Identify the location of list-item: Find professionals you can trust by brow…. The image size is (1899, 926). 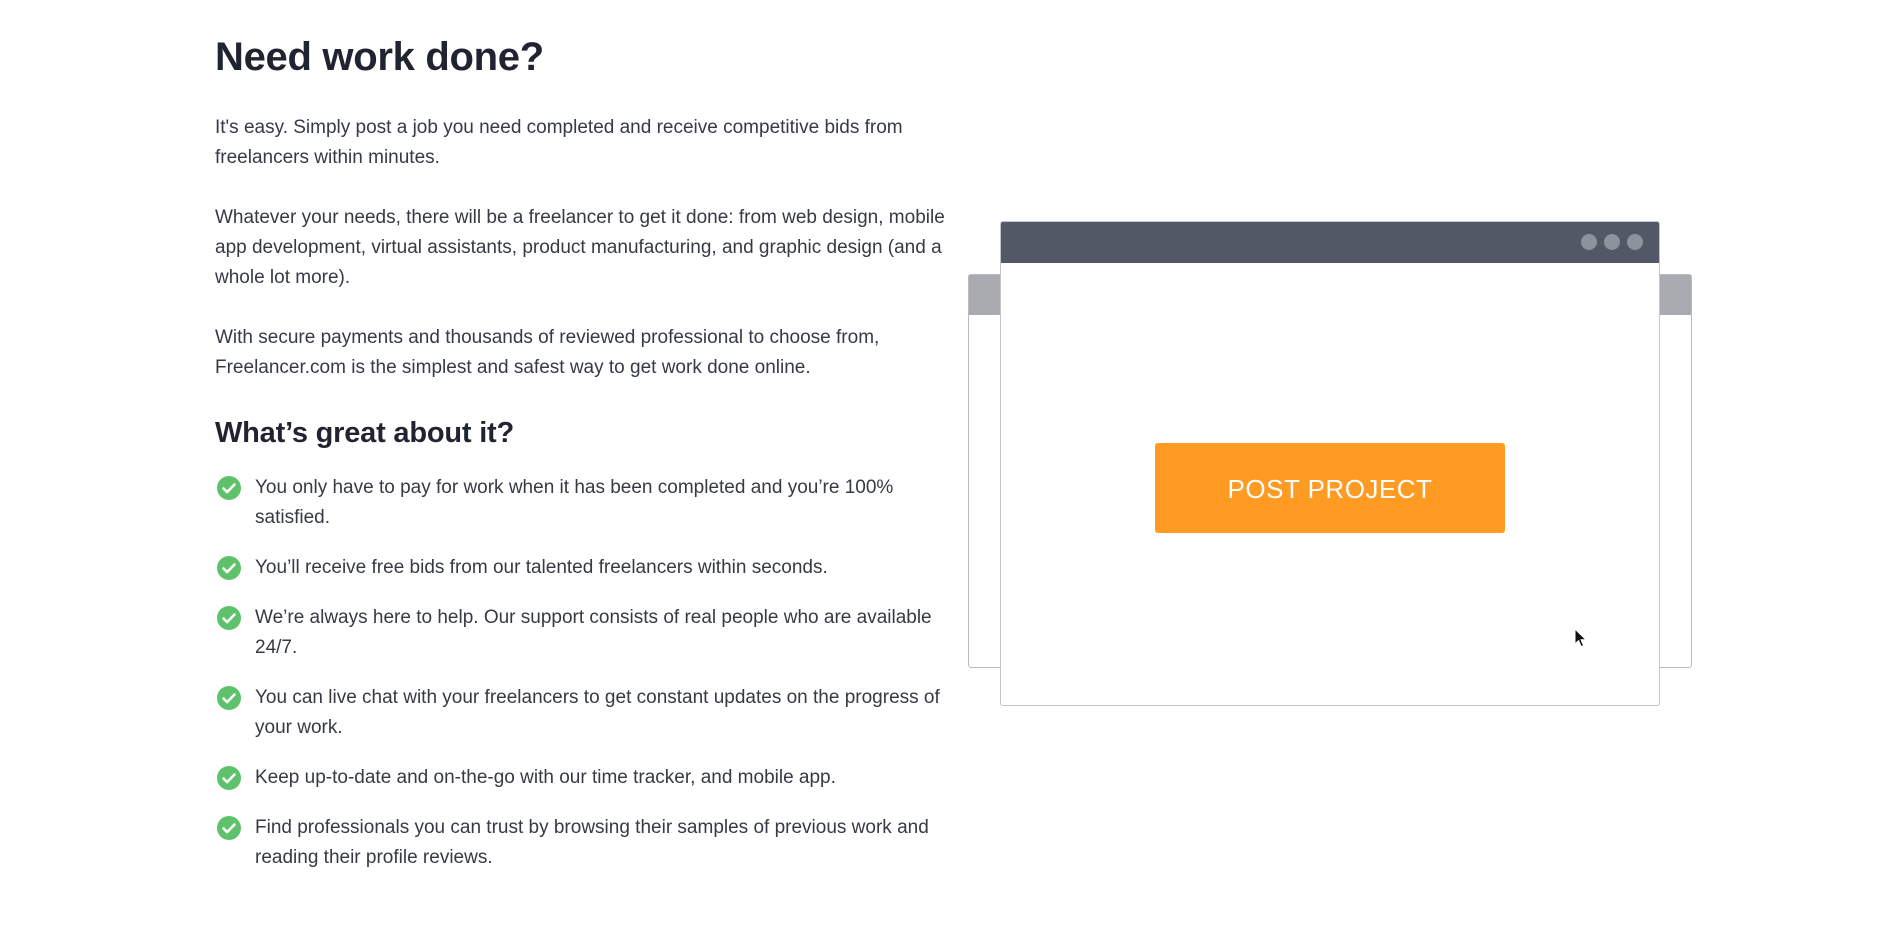
(580, 843).